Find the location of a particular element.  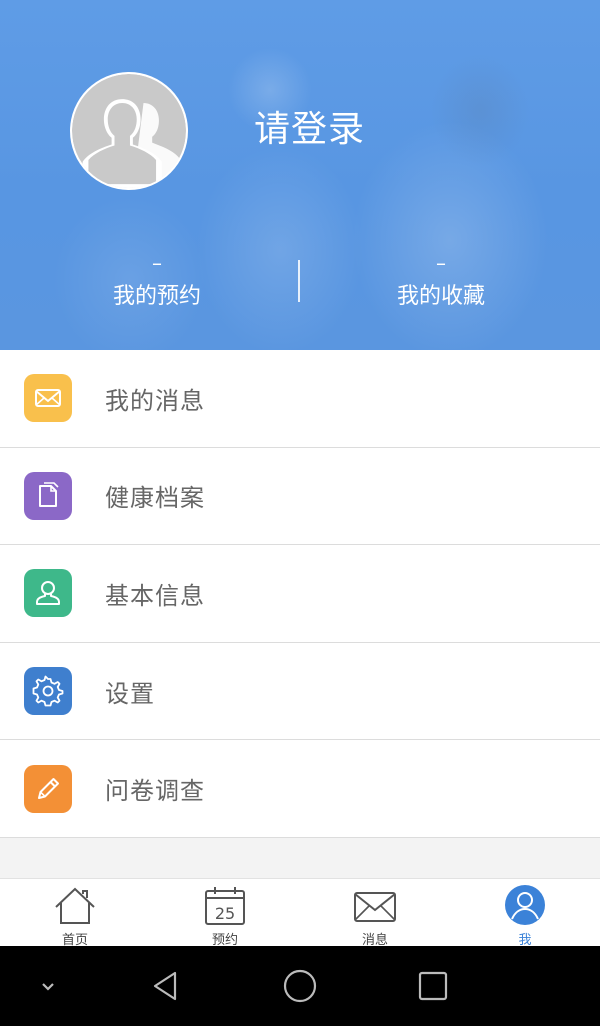

menu-item-health-records: 健康档案 is located at coordinates (300, 497).